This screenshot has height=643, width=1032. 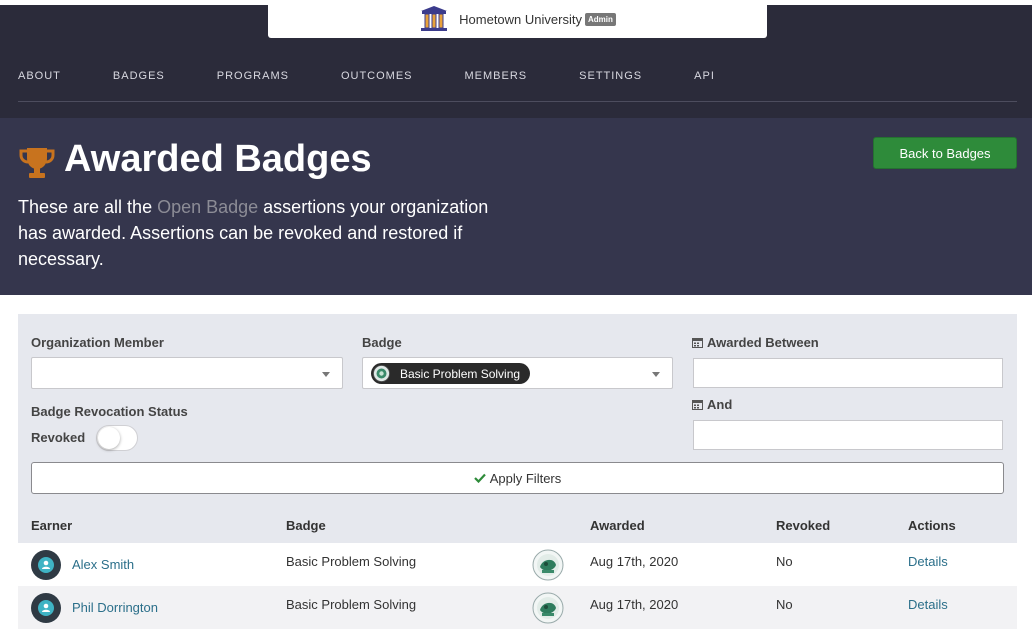 I want to click on description-prefix: These are all the, so click(x=88, y=207).